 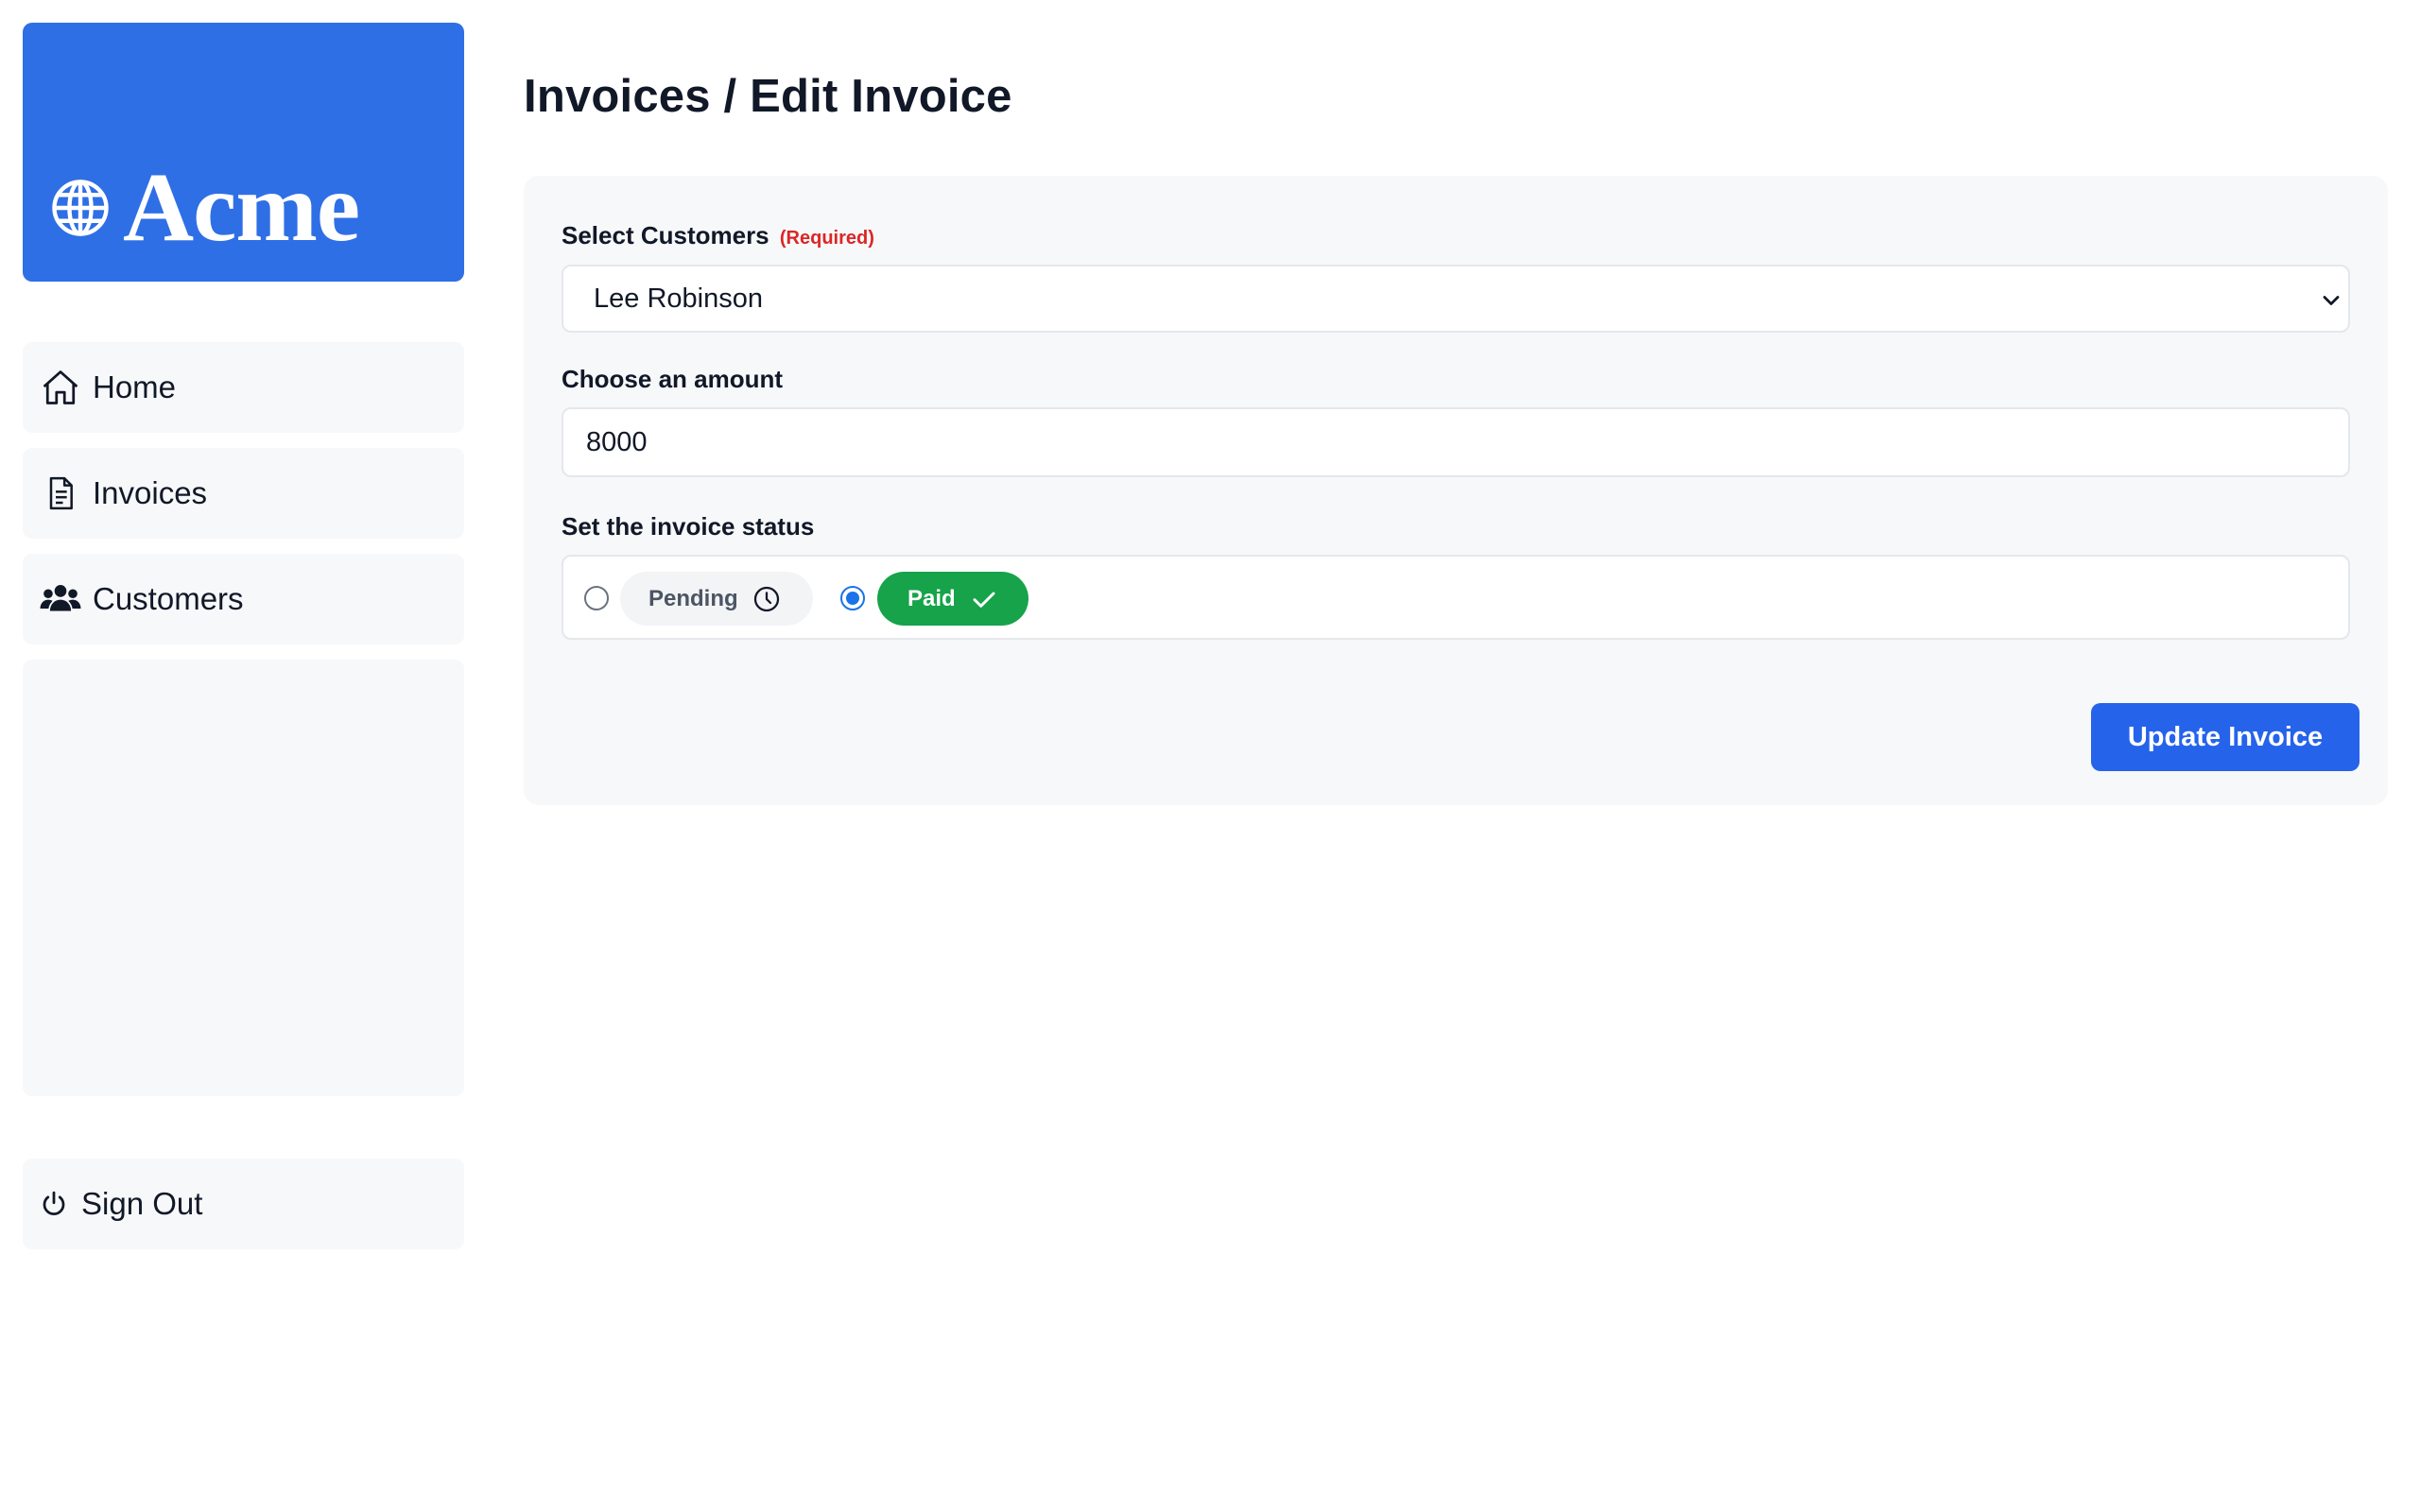 I want to click on amount-field-label: Choose an amount, so click(x=673, y=379).